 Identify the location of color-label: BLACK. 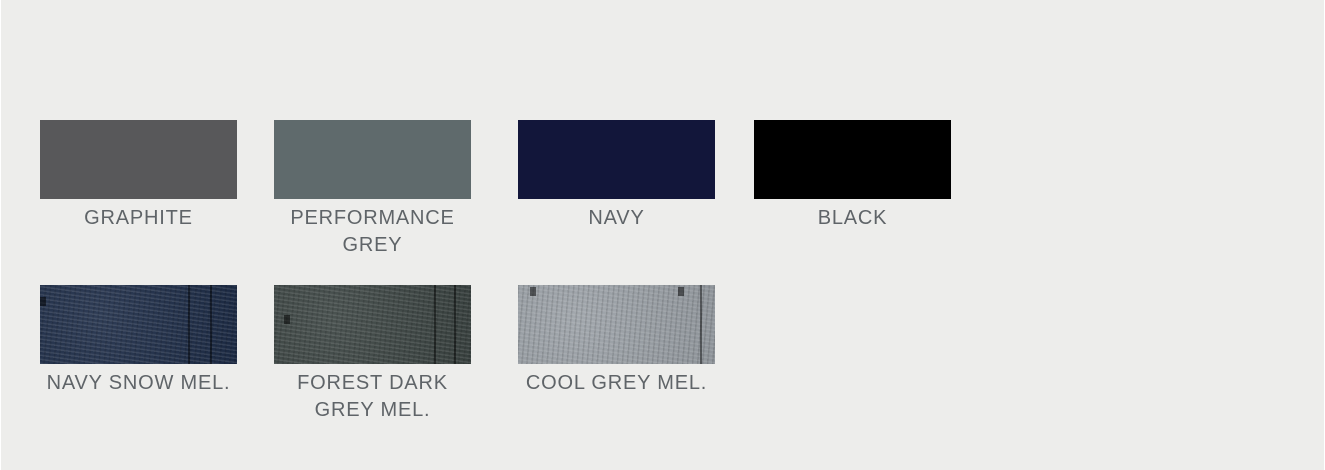
(852, 218).